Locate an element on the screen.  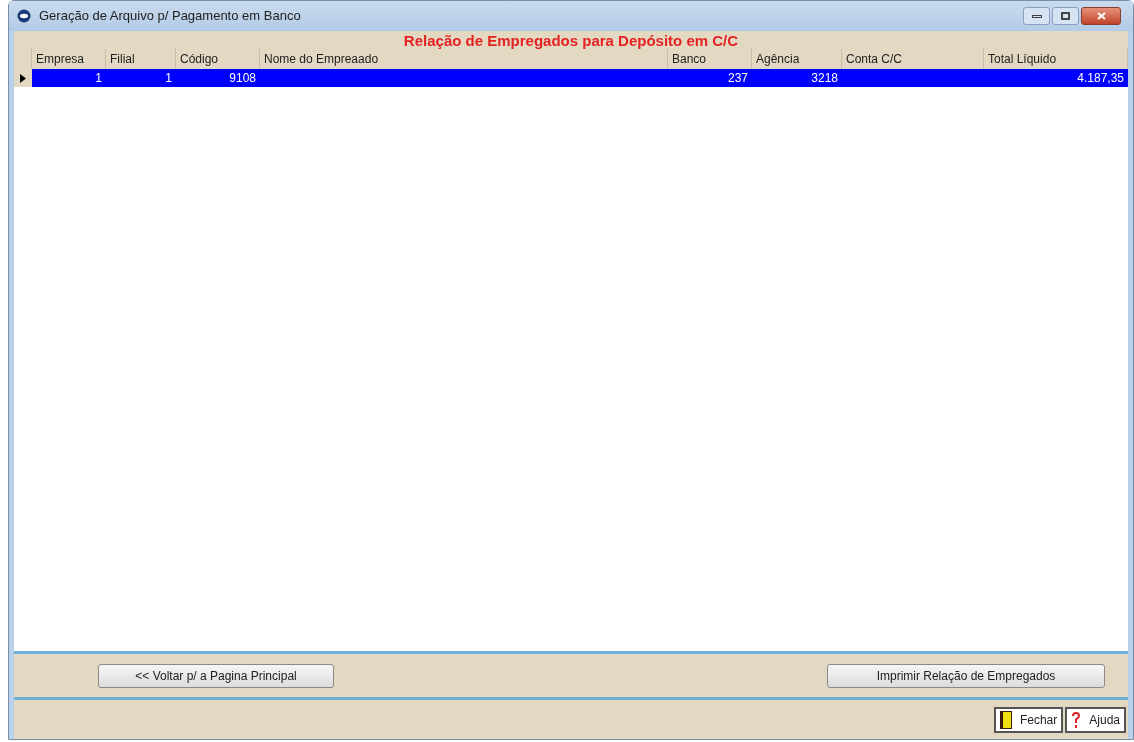
maximize-button is located at coordinates (1065, 16).